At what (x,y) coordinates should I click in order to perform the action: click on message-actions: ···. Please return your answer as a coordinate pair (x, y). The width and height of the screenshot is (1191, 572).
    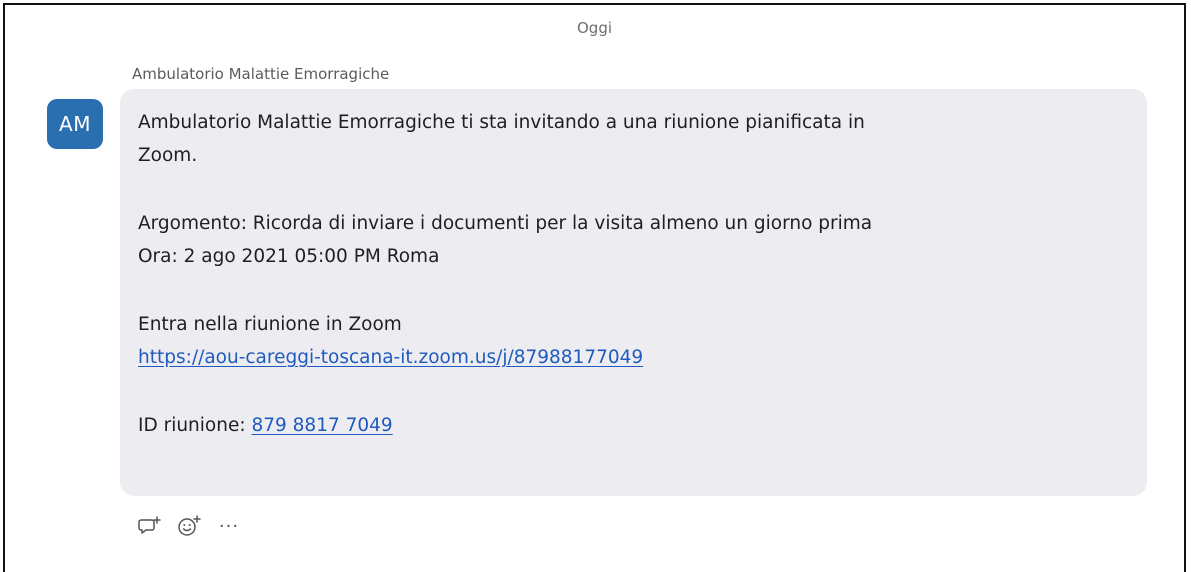
    Looking at the image, I should click on (189, 526).